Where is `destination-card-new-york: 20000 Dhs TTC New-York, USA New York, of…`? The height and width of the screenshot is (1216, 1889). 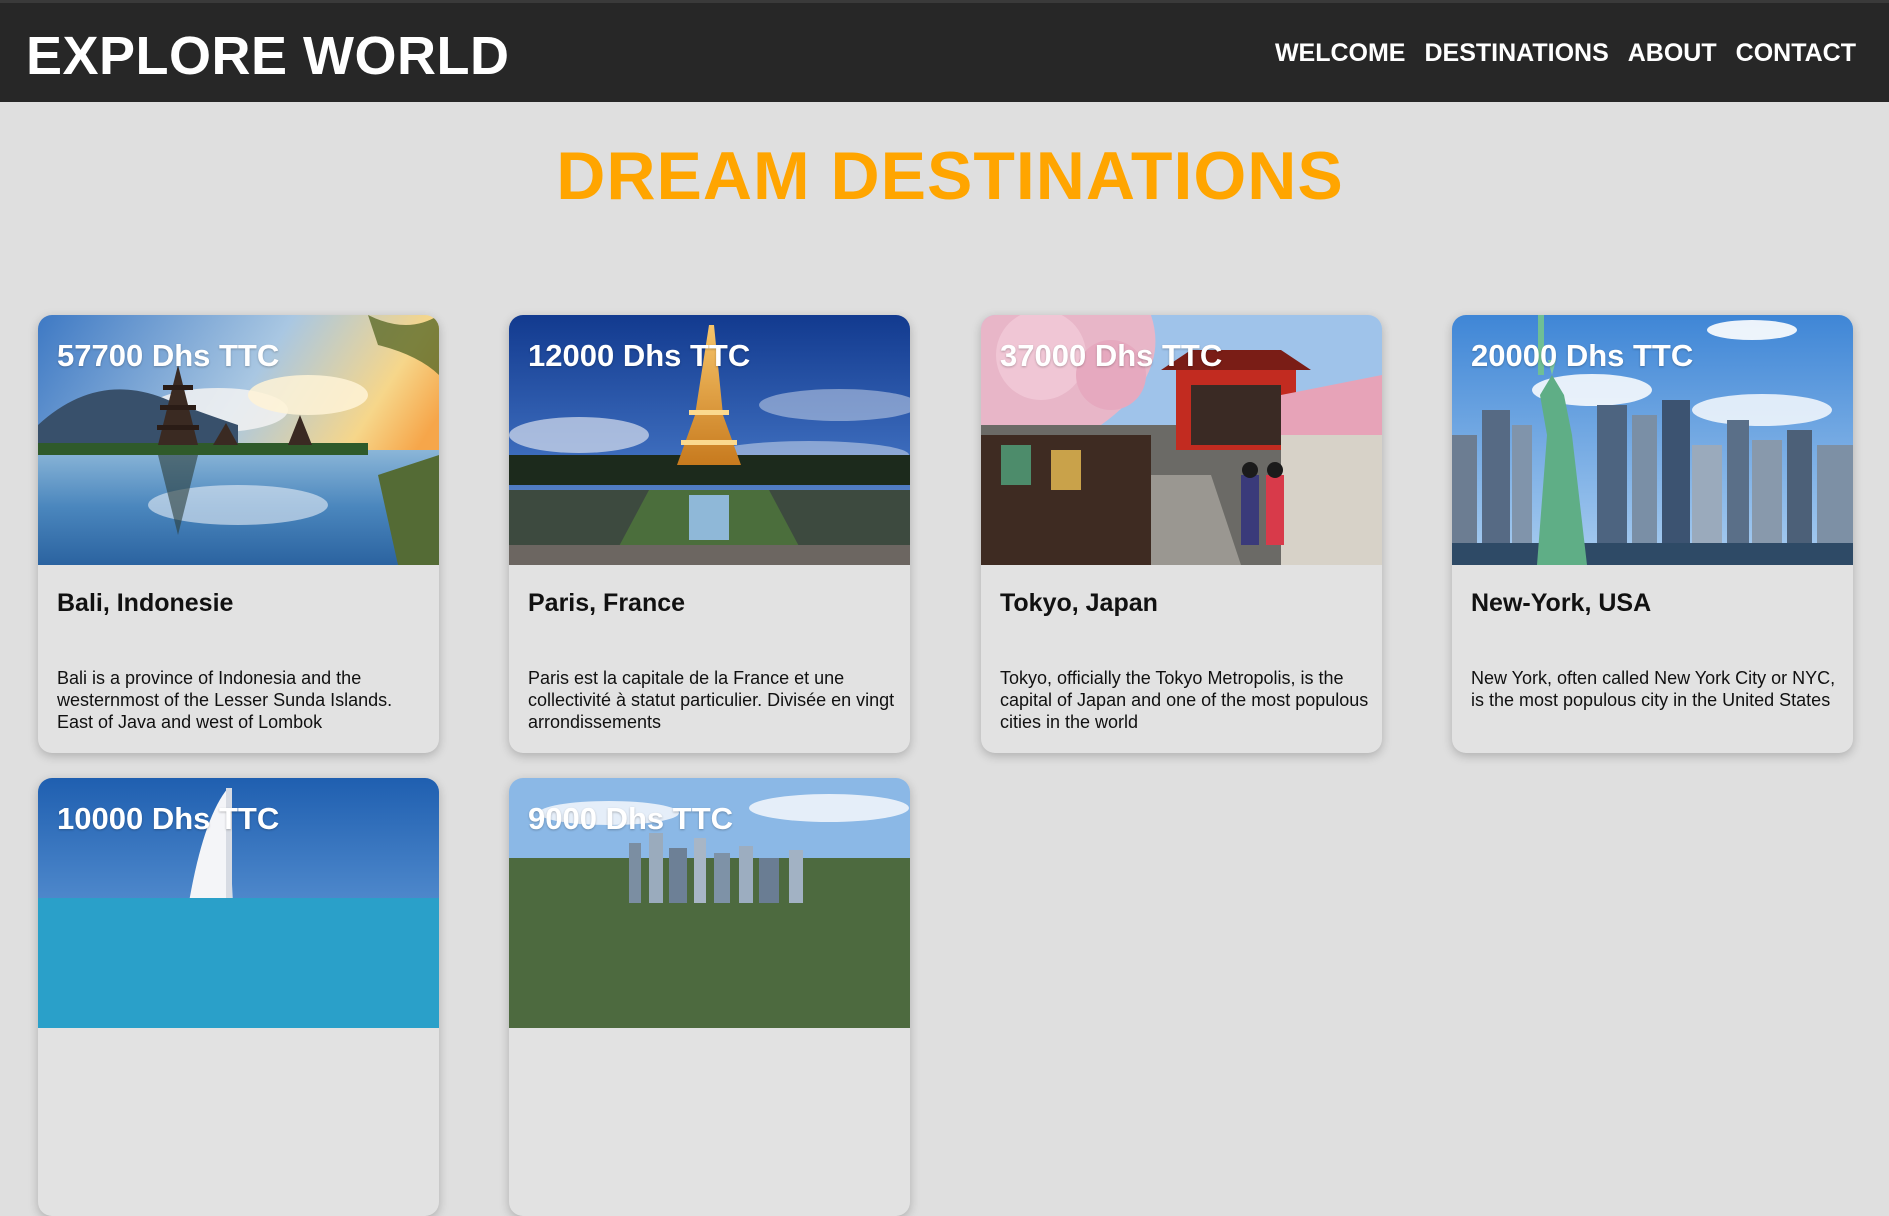 destination-card-new-york: 20000 Dhs TTC New-York, USA New York, of… is located at coordinates (1652, 534).